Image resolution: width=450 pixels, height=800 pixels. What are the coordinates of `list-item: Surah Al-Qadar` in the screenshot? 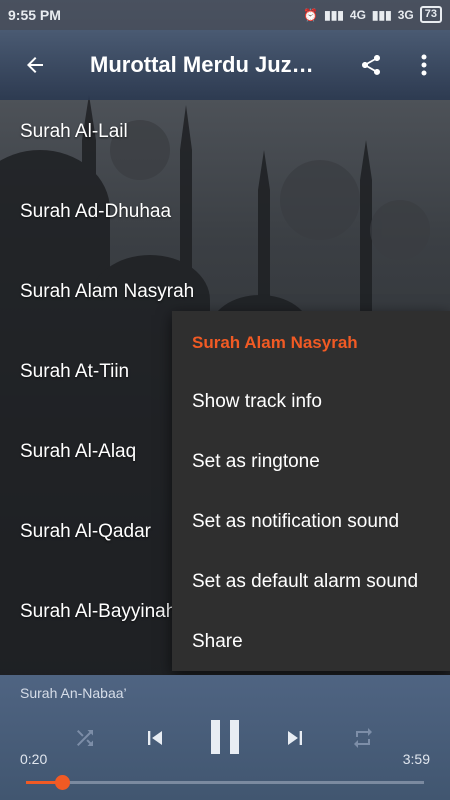 It's located at (85, 532).